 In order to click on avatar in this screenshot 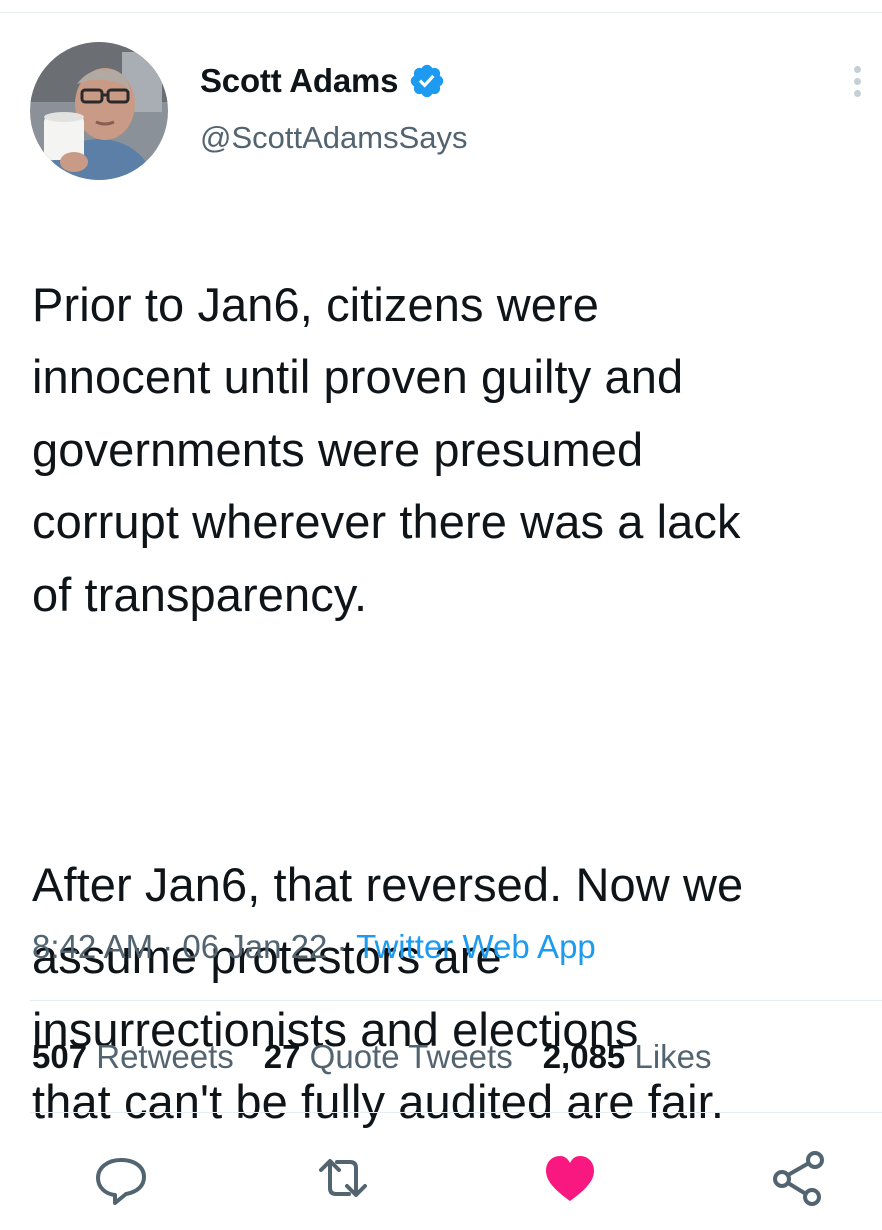, I will do `click(99, 111)`.